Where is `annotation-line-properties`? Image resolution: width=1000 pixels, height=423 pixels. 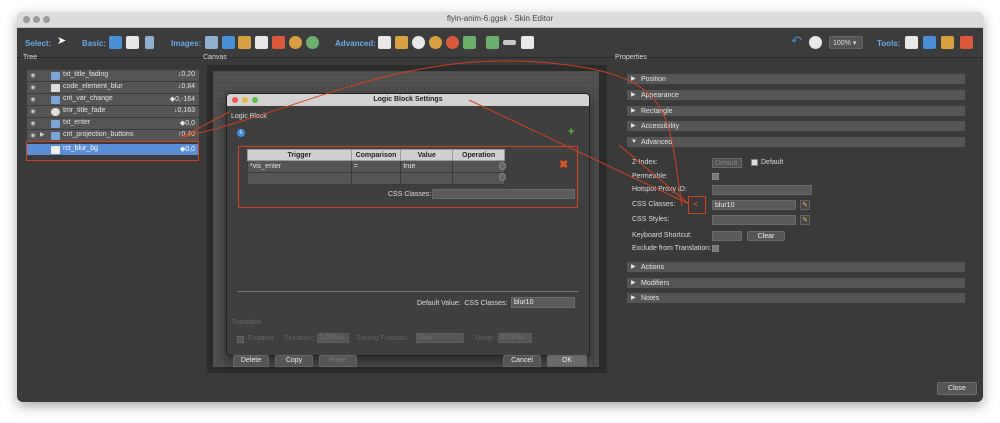
annotation-line-properties is located at coordinates (654, 174).